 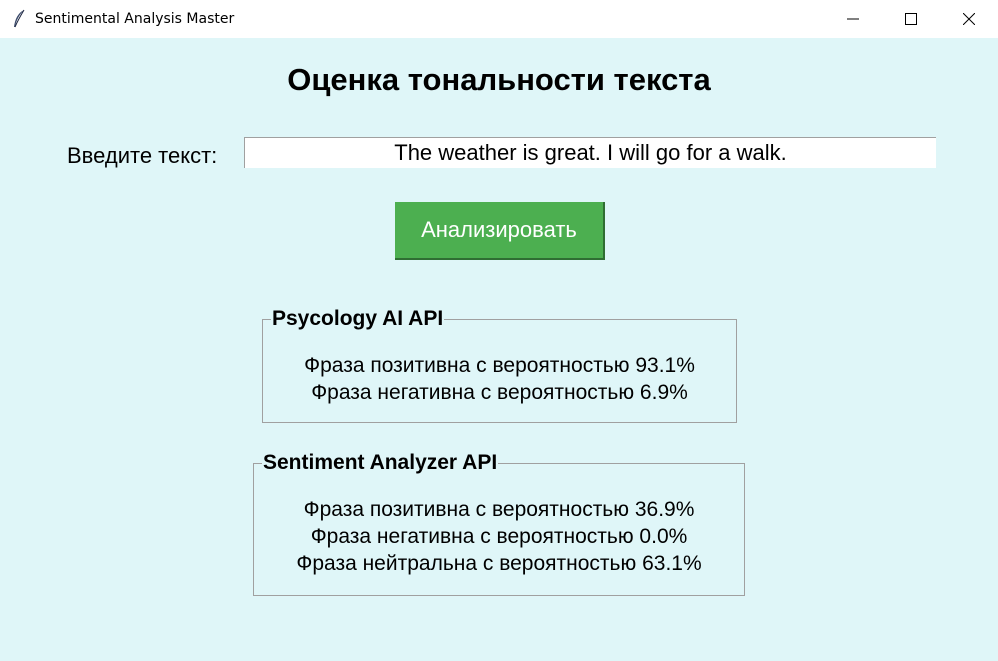 I want to click on close-button, so click(x=969, y=19).